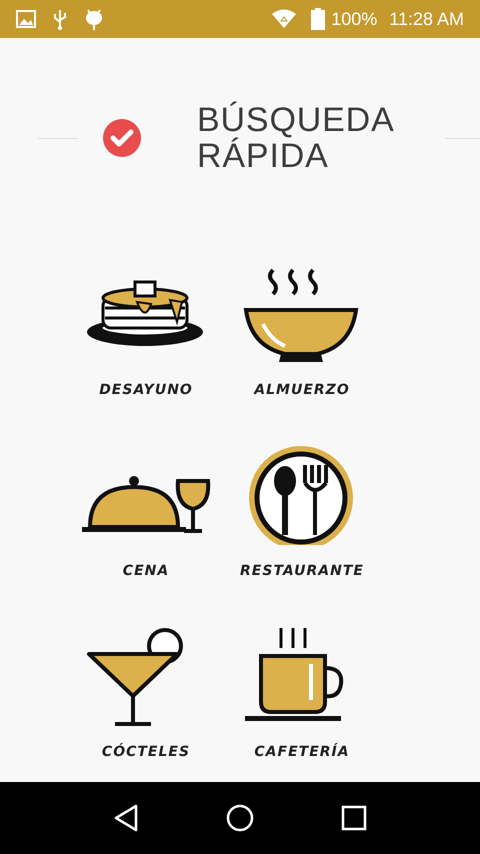  What do you see at coordinates (318, 19) in the screenshot?
I see `battery-icon` at bounding box center [318, 19].